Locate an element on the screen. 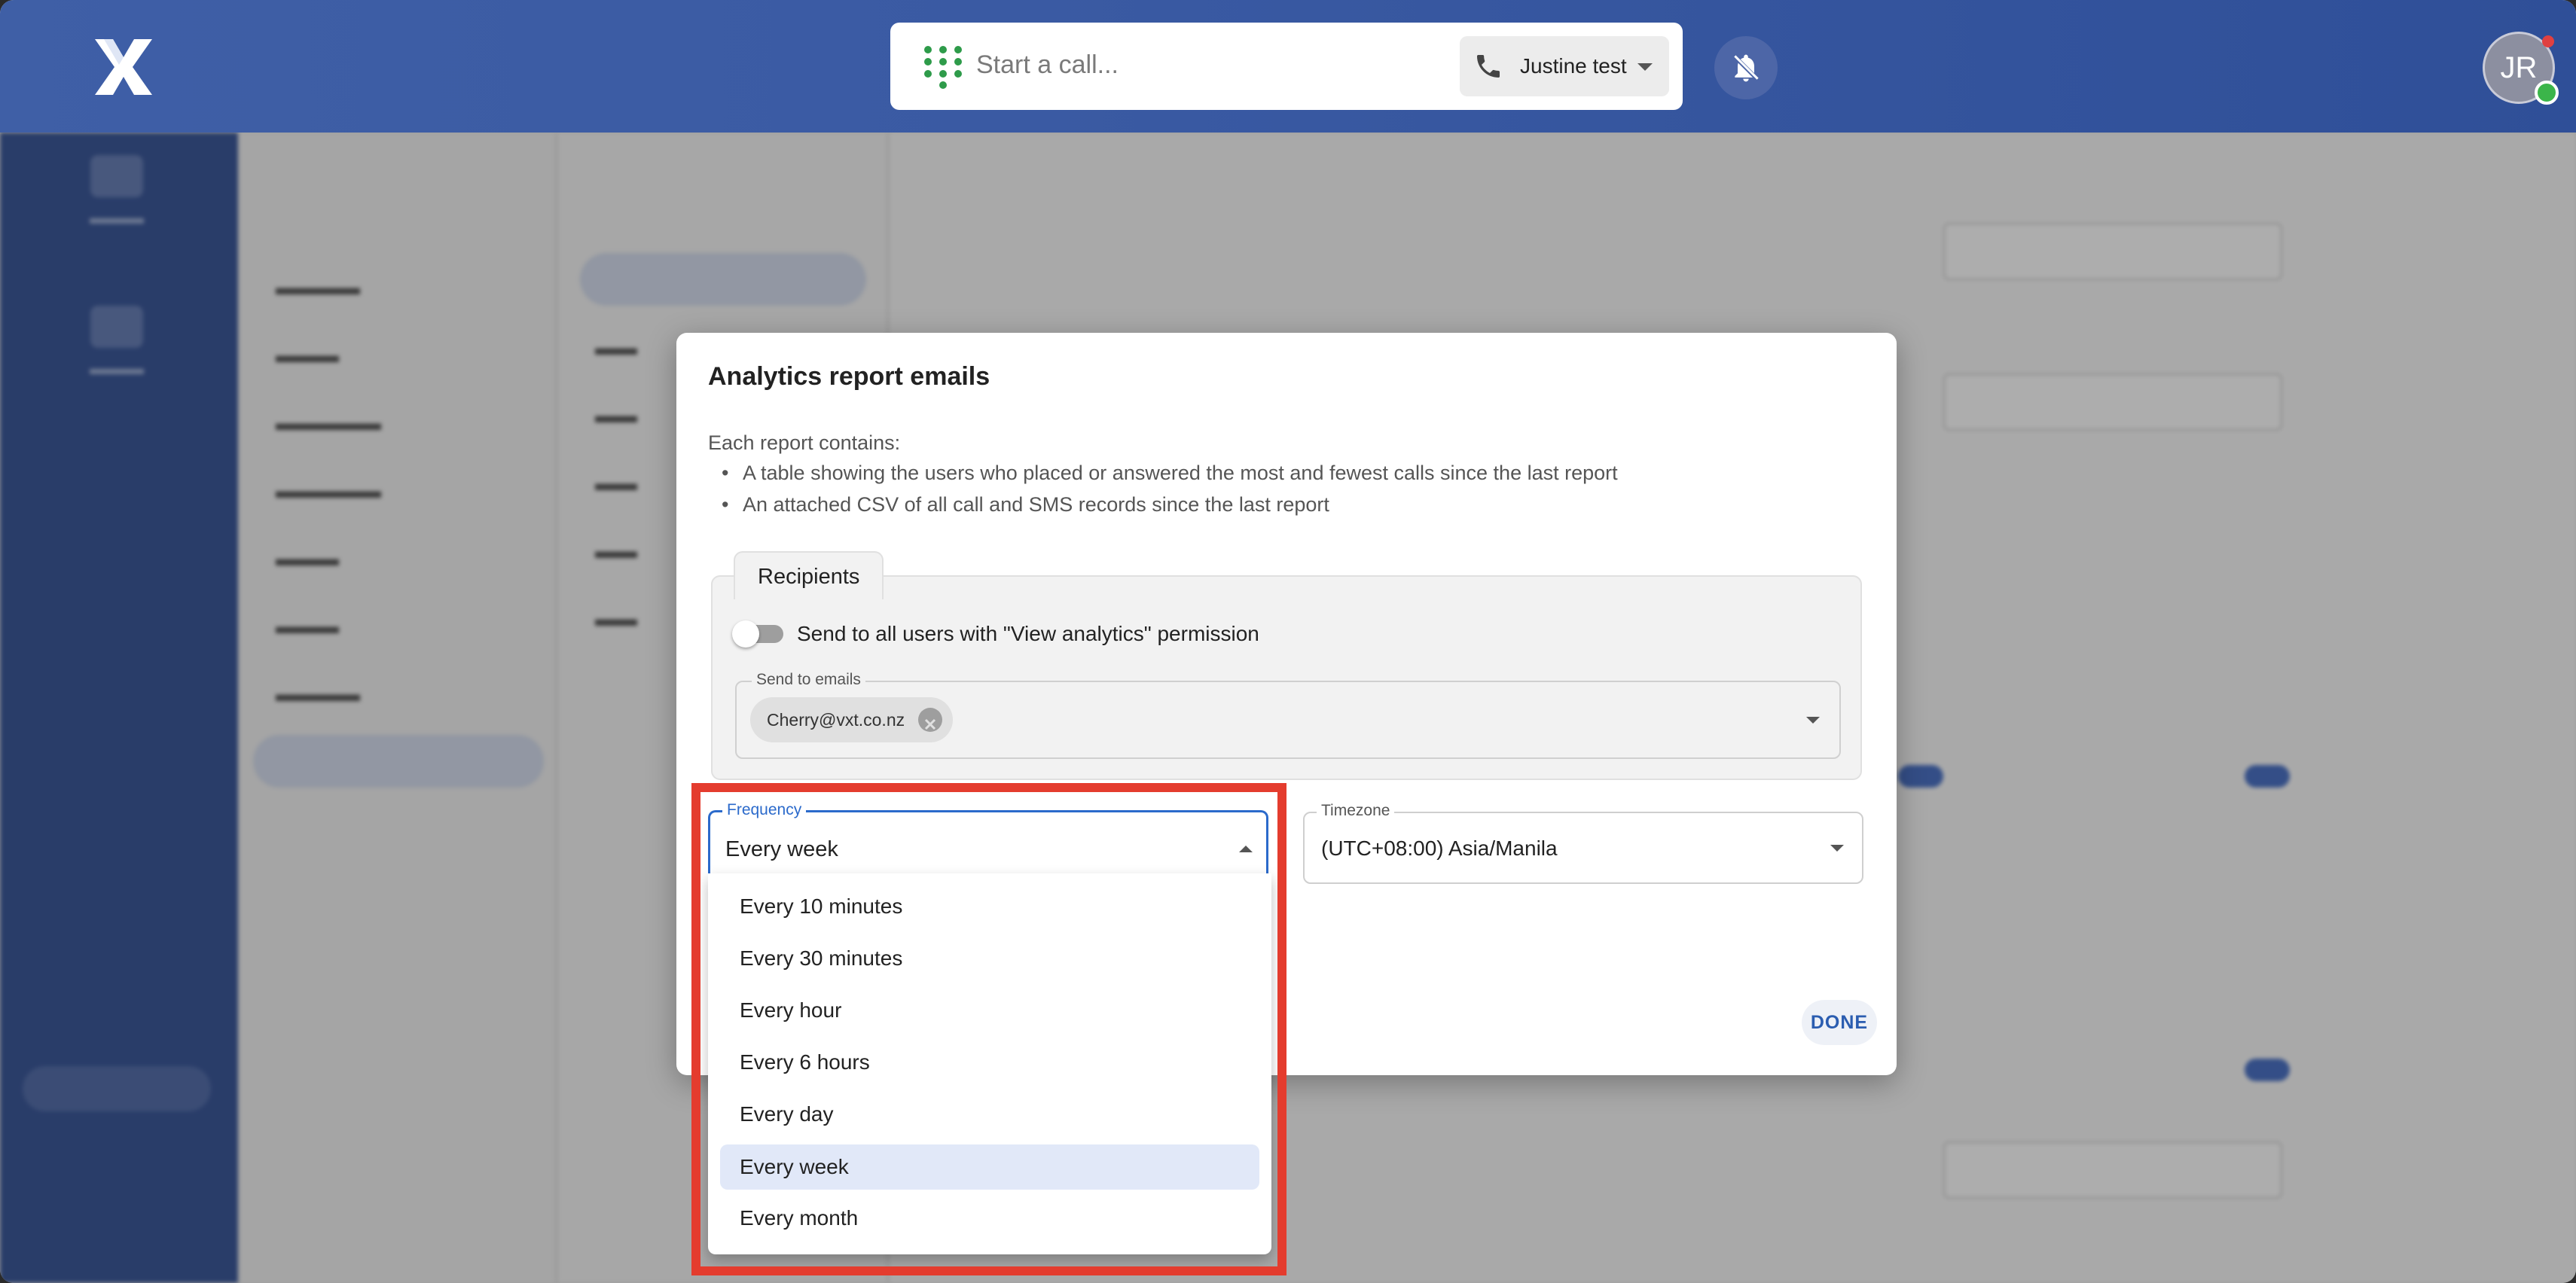 The height and width of the screenshot is (1283, 2576). dialog-intro: Each report contains: is located at coordinates (804, 443).